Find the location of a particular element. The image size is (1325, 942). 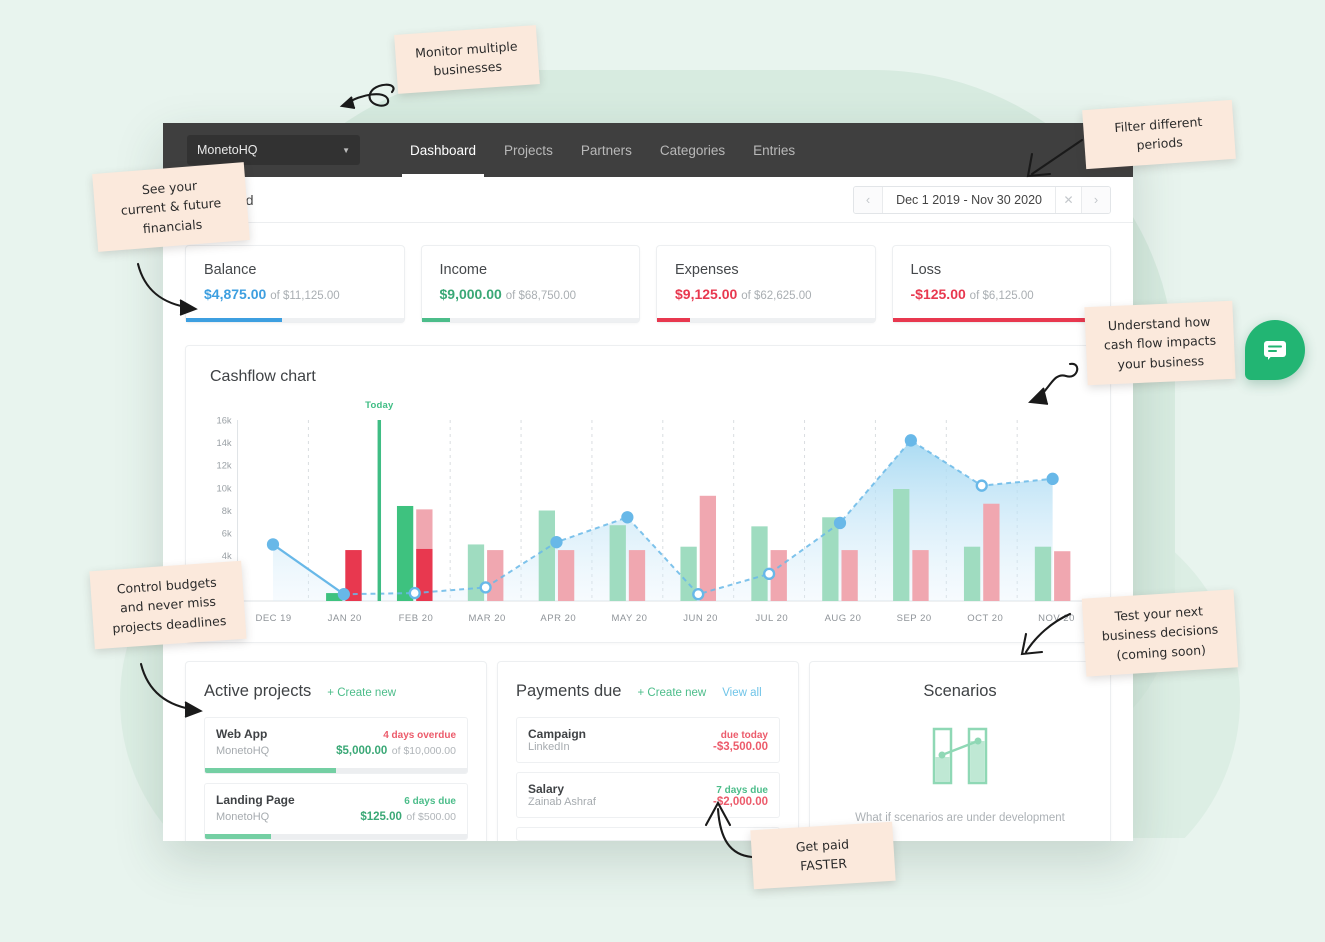

x-axis-tick: JAN 20 is located at coordinates (344, 618).